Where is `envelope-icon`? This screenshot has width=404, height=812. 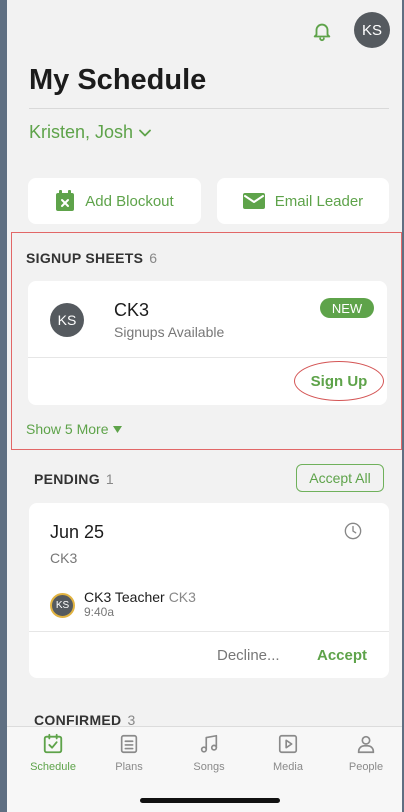 envelope-icon is located at coordinates (253, 201).